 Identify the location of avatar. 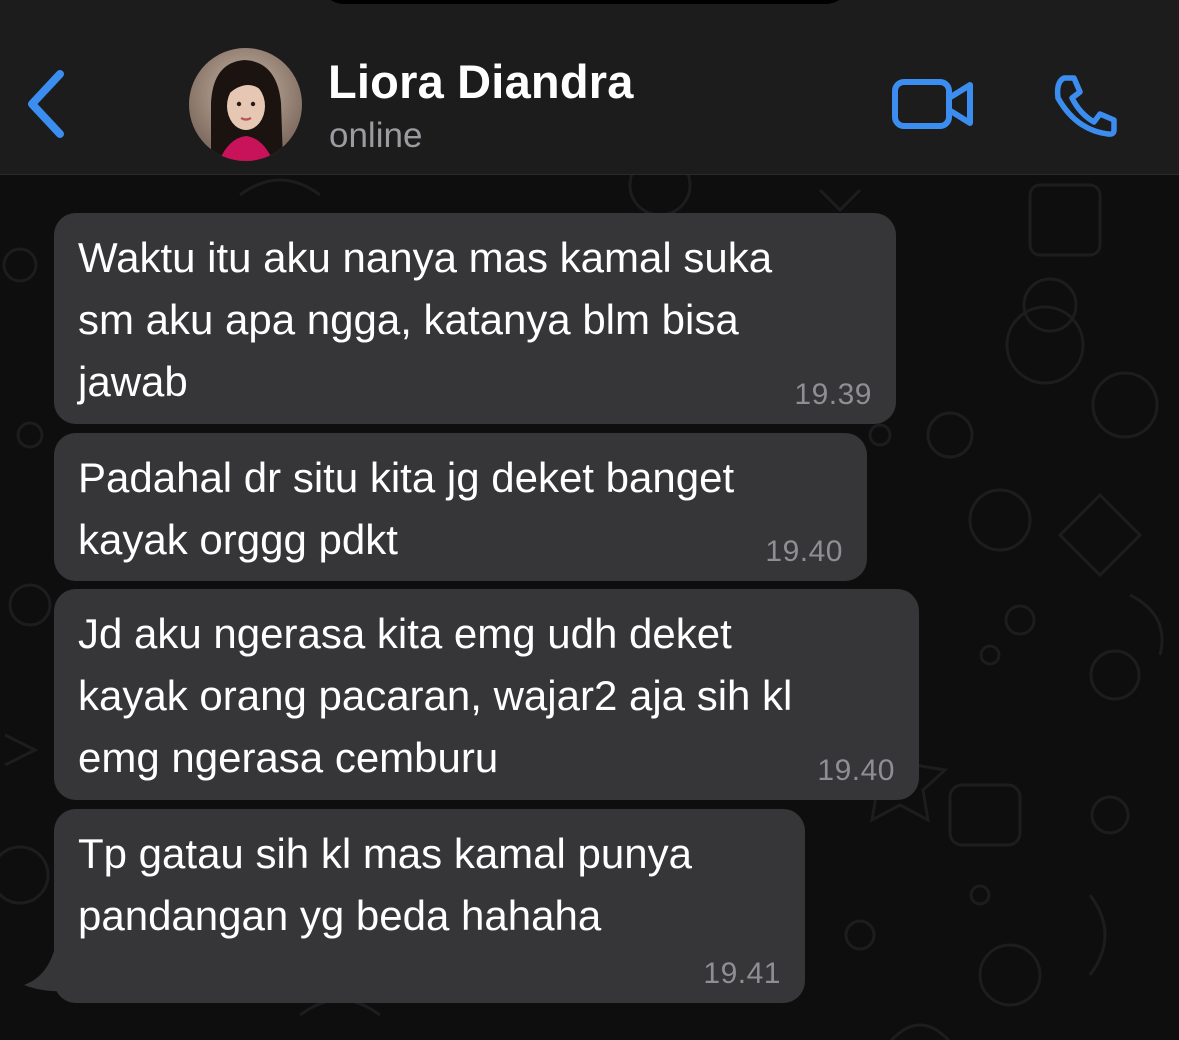
(245, 104).